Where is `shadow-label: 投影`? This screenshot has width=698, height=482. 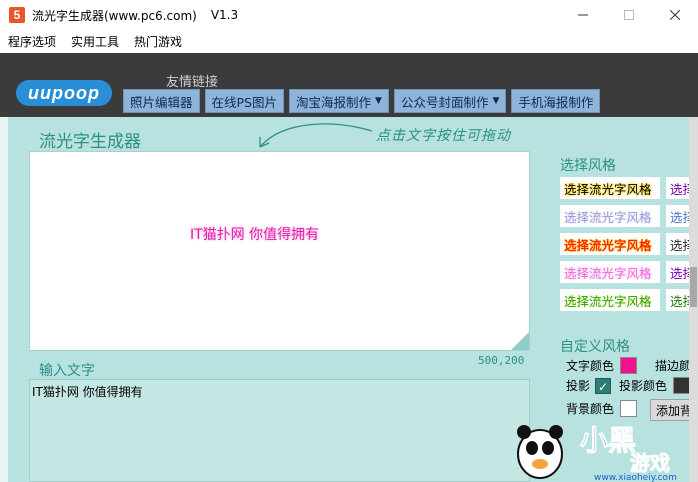
shadow-label: 投影 is located at coordinates (578, 386).